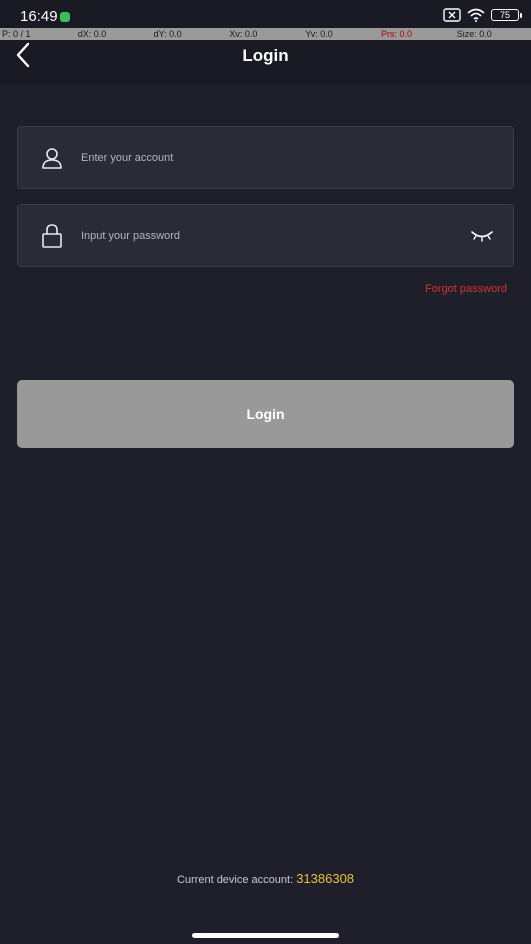  I want to click on page-title: Login, so click(265, 55).